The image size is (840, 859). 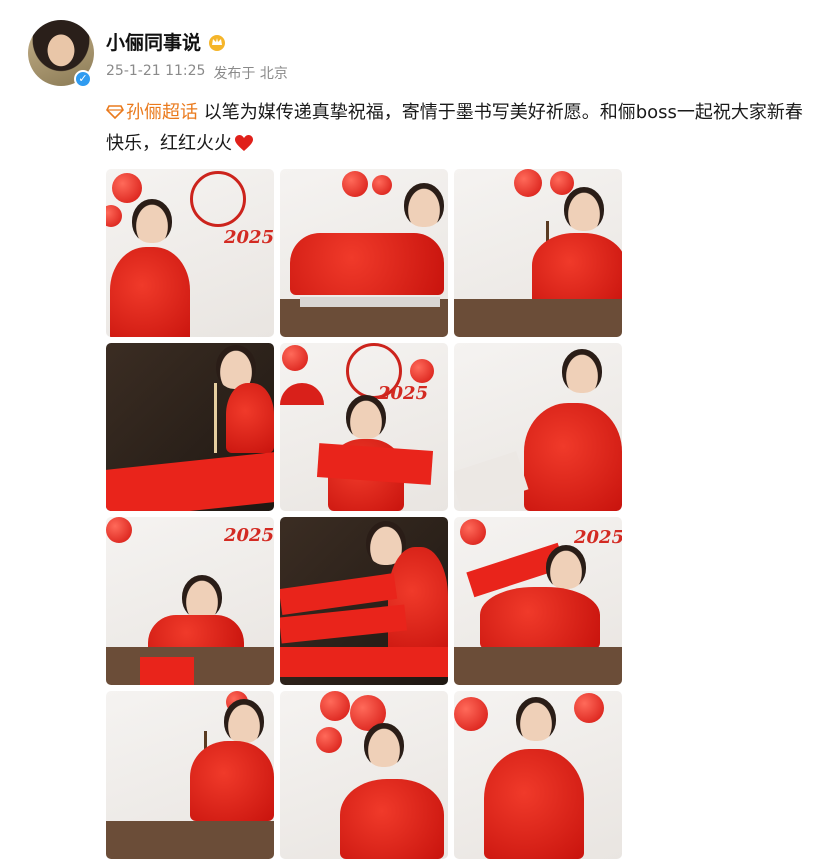 What do you see at coordinates (250, 74) in the screenshot?
I see `post-source: 发布于 北京` at bounding box center [250, 74].